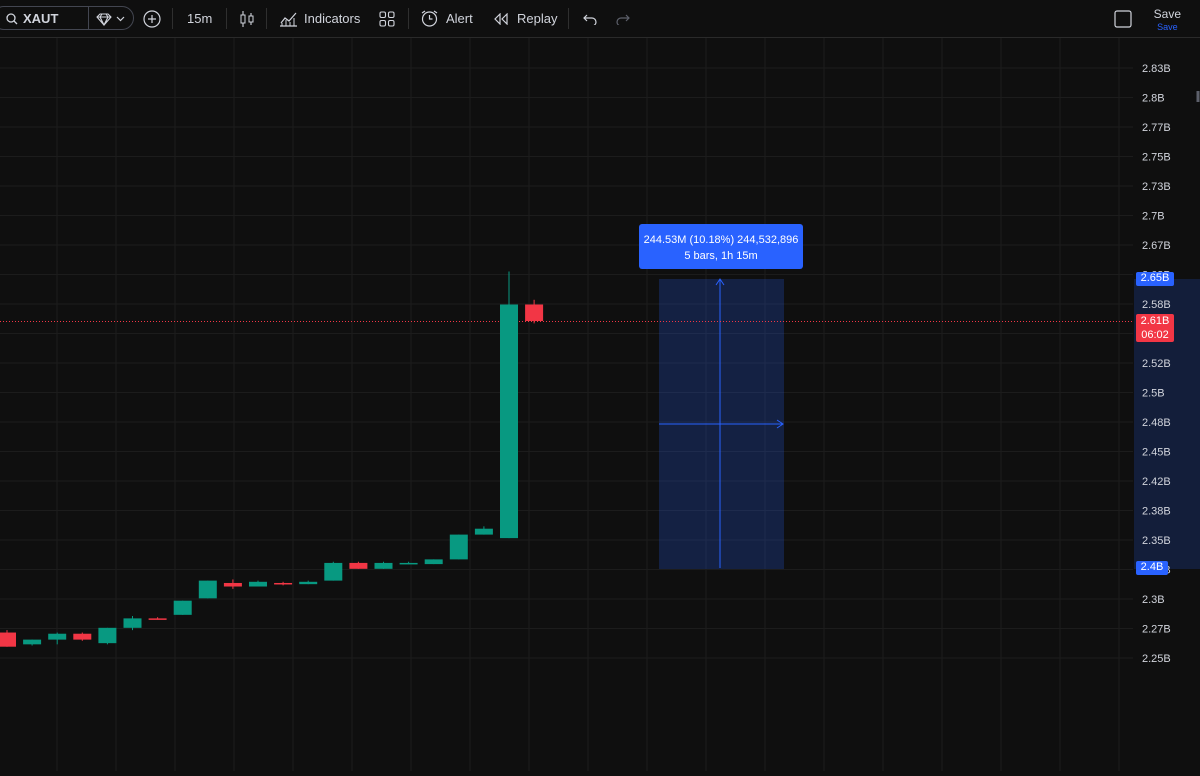  Describe the element at coordinates (429, 18) in the screenshot. I see `alert-icon` at that location.